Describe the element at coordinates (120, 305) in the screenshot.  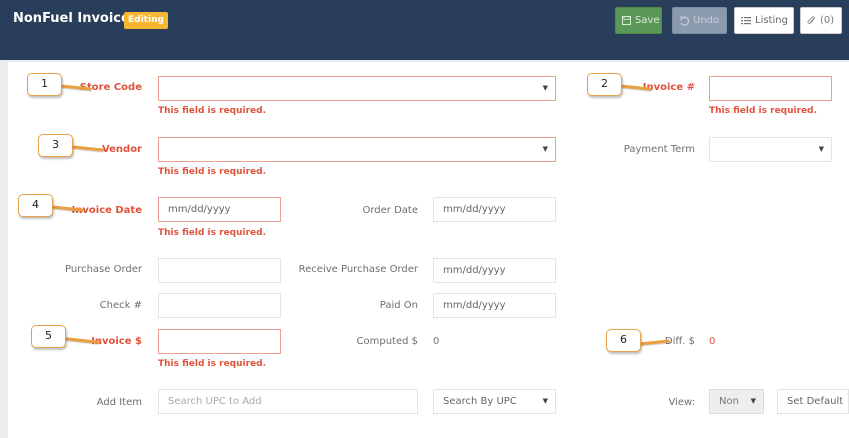
I see `check-number-label: Check #` at that location.